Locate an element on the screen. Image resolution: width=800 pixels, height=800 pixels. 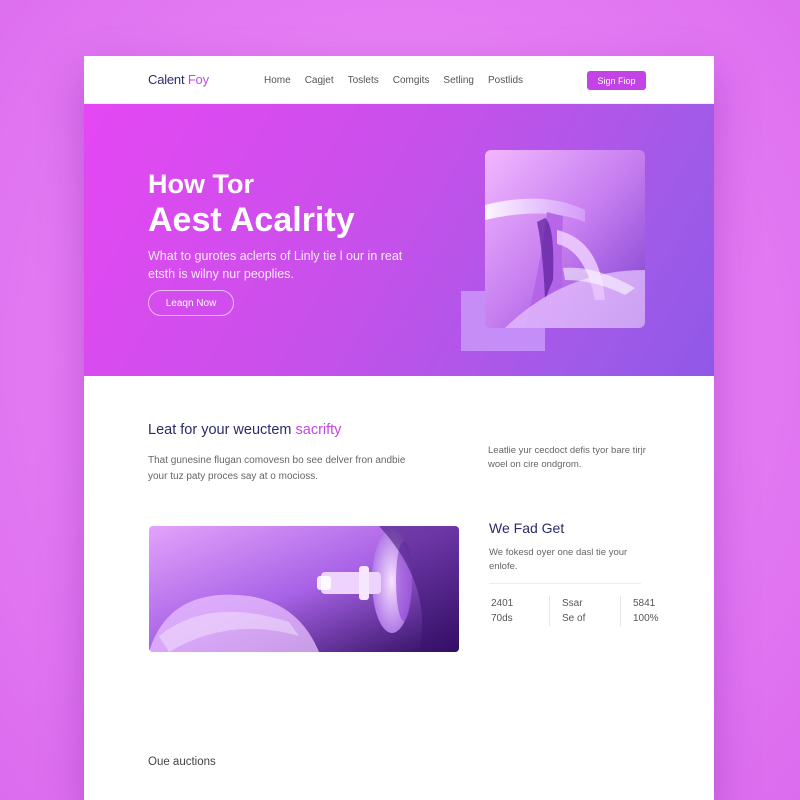
nav-item-2: Cagjet is located at coordinates (319, 80).